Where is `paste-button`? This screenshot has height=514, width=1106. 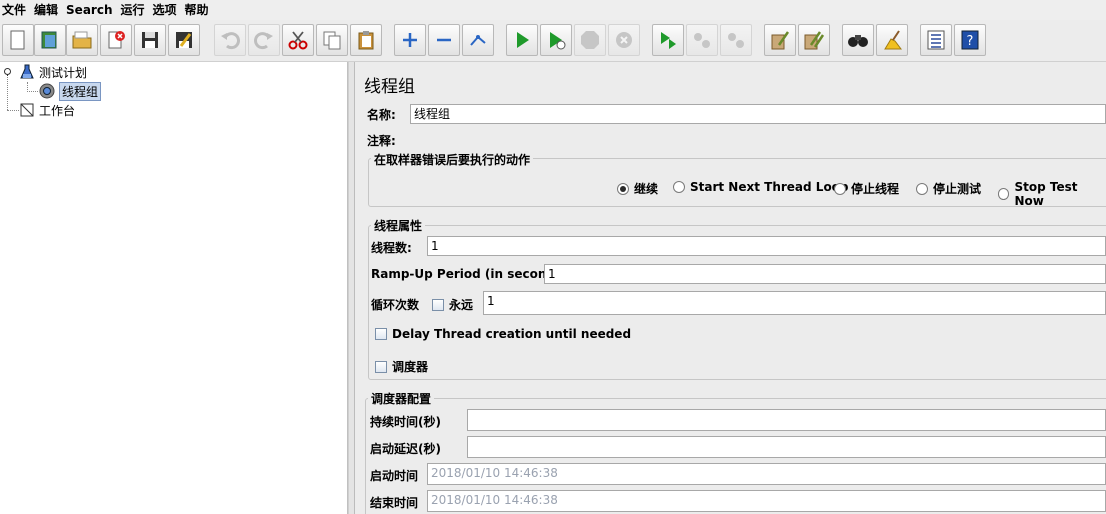
paste-button is located at coordinates (366, 40).